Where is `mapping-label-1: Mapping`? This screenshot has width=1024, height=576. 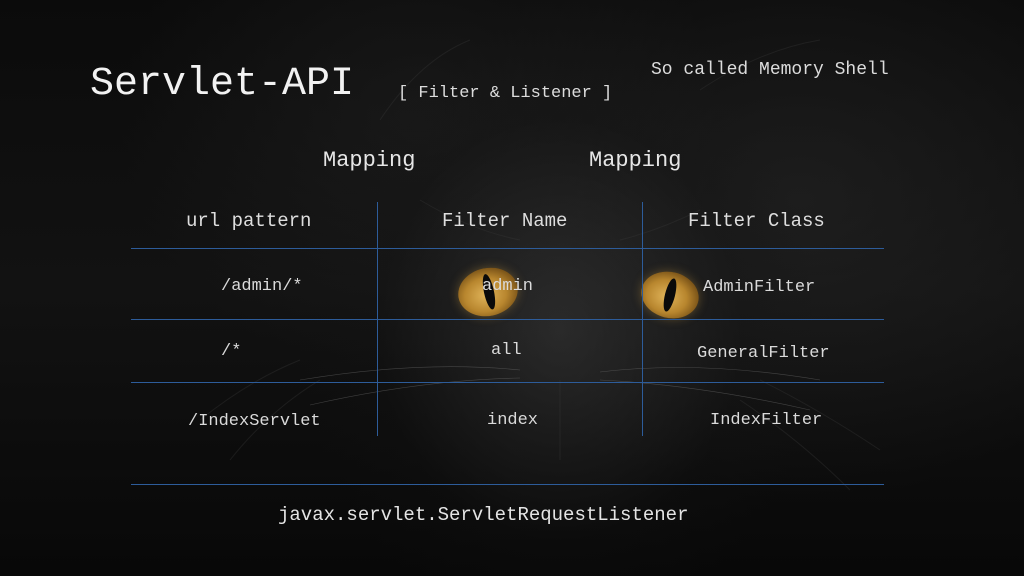
mapping-label-1: Mapping is located at coordinates (369, 160).